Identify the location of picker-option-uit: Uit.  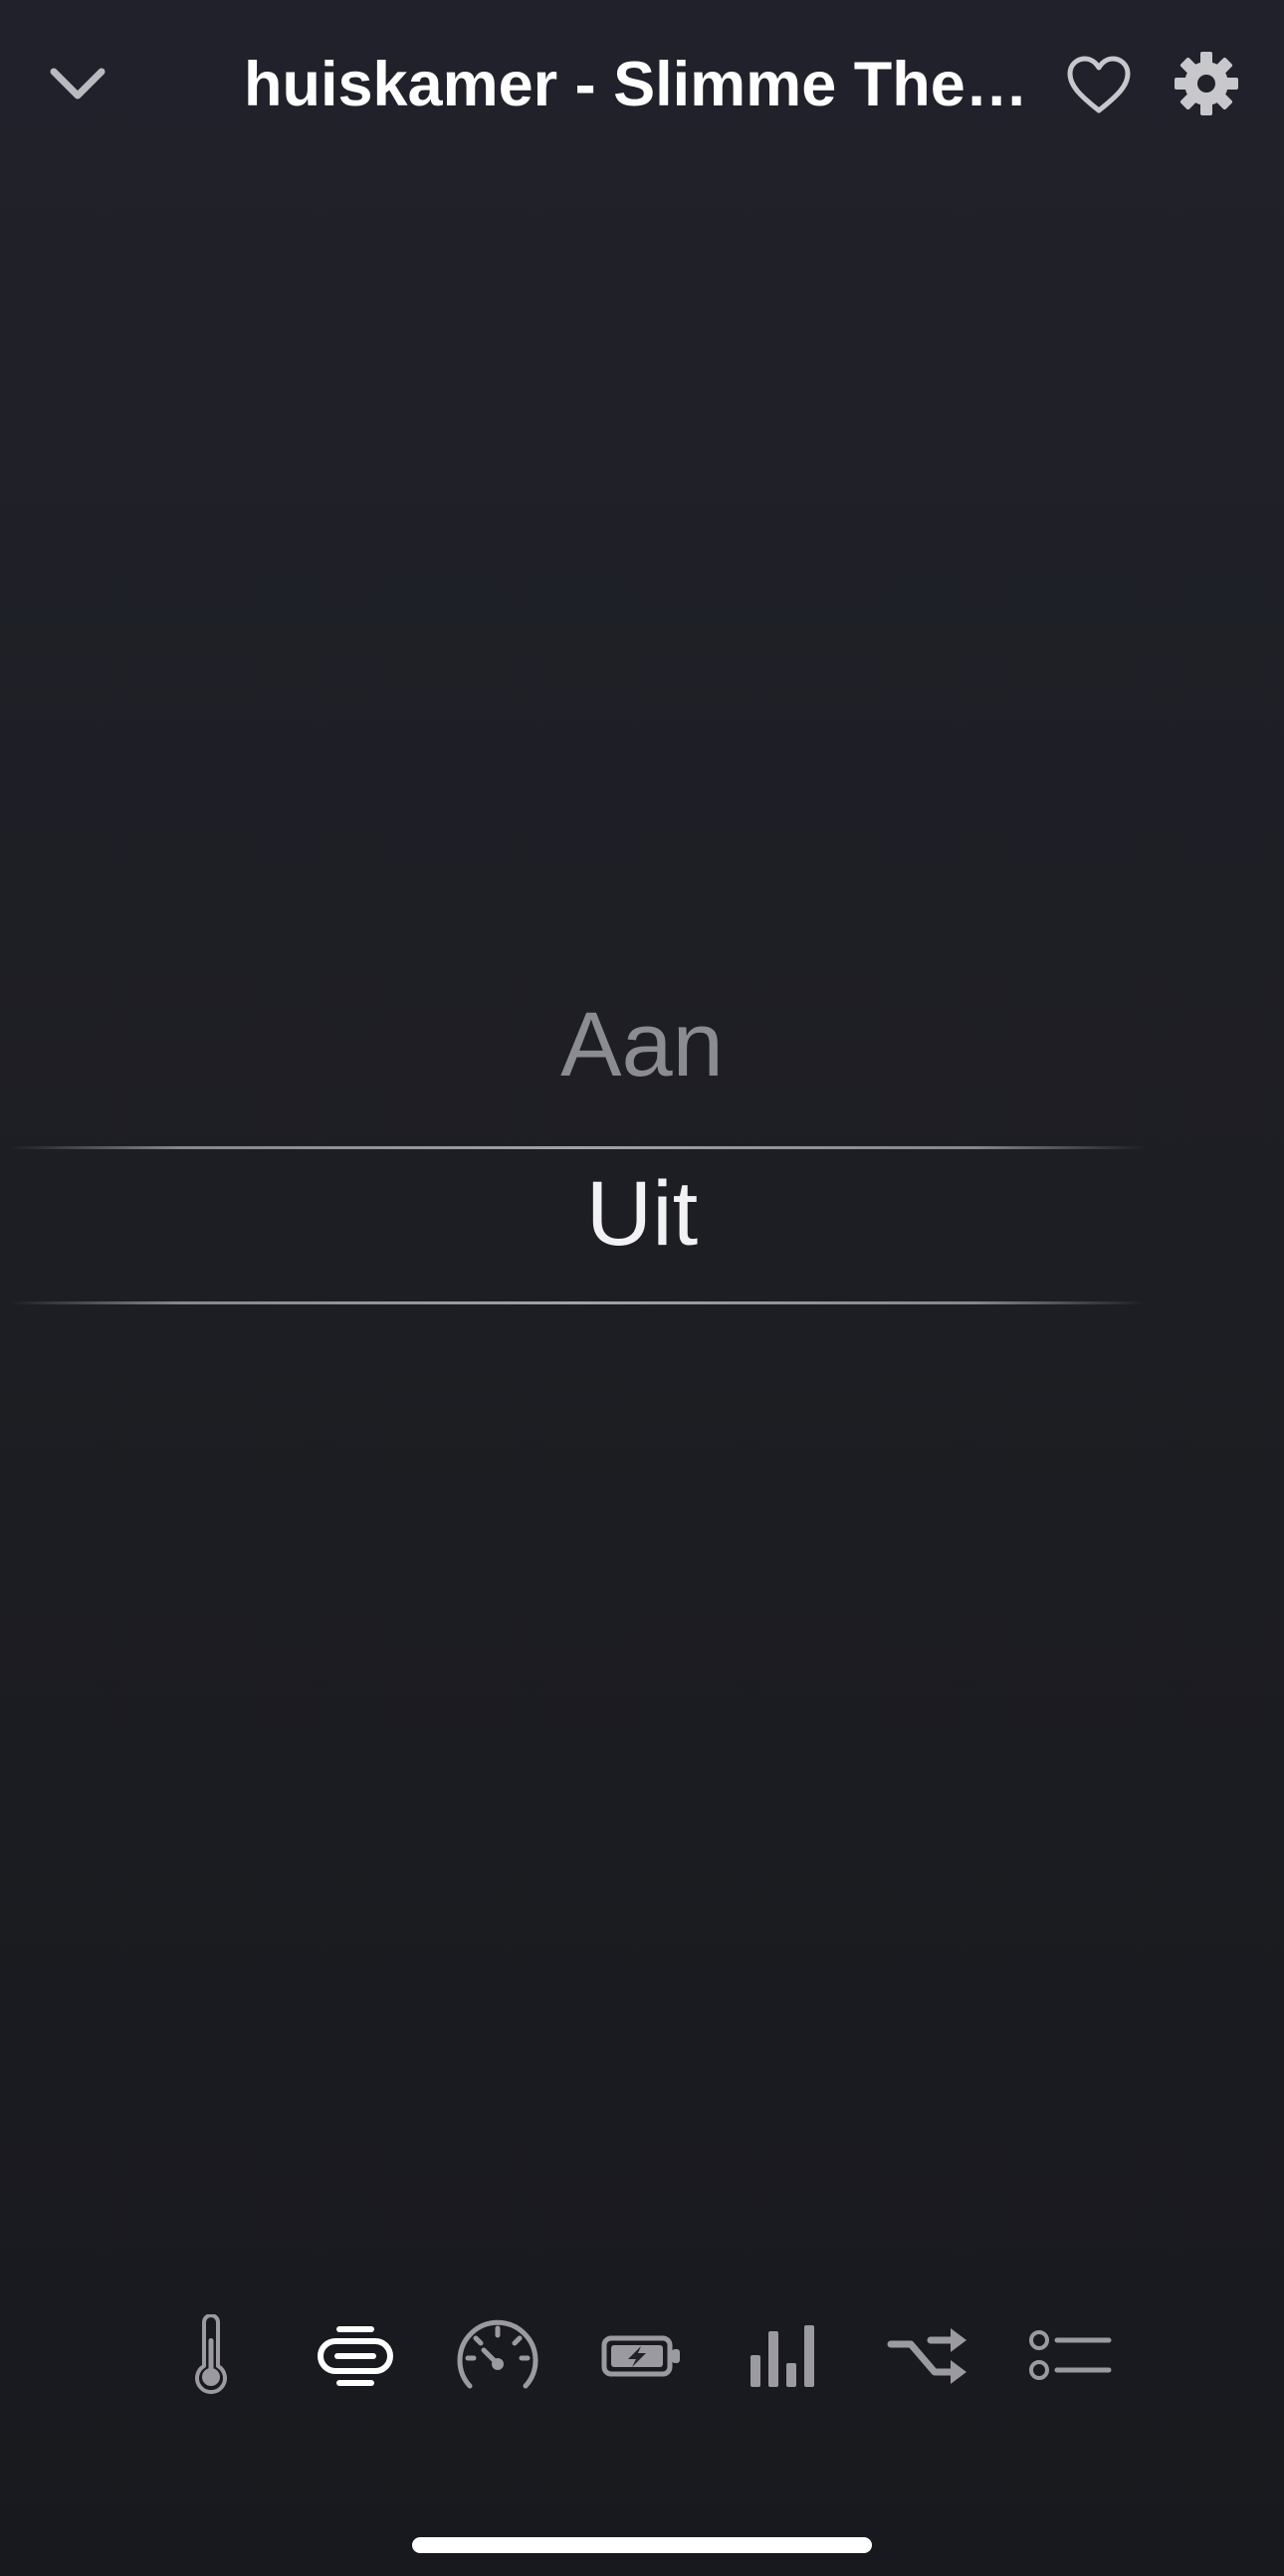
(642, 1214).